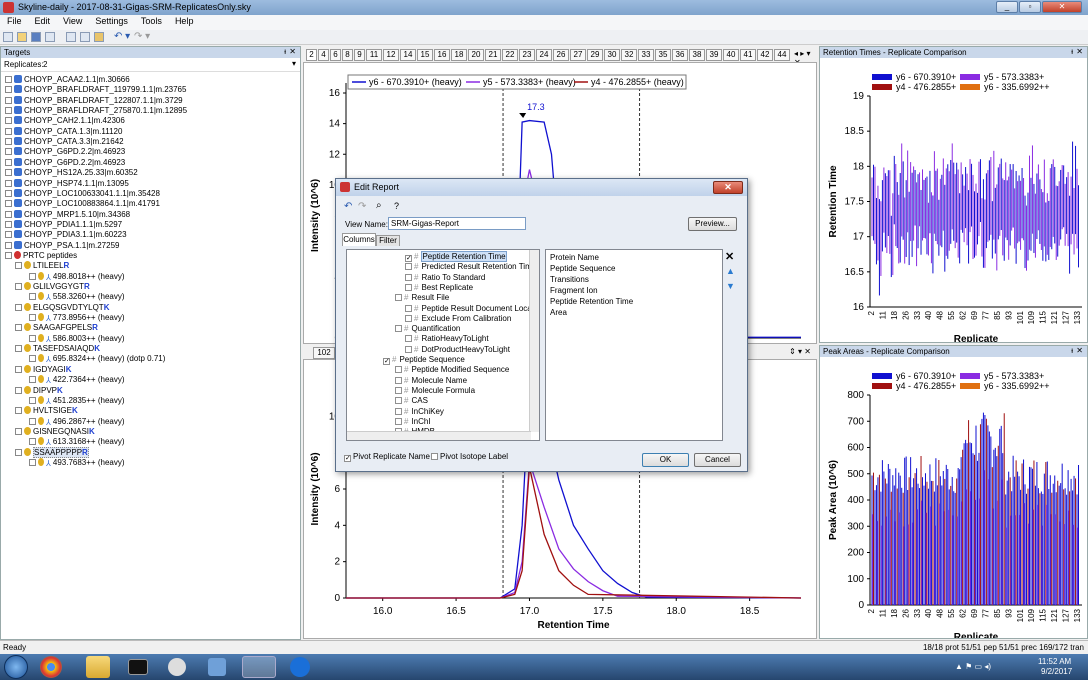  I want to click on column-tree-item: # RatioHeavyToLight, so click(447, 339).